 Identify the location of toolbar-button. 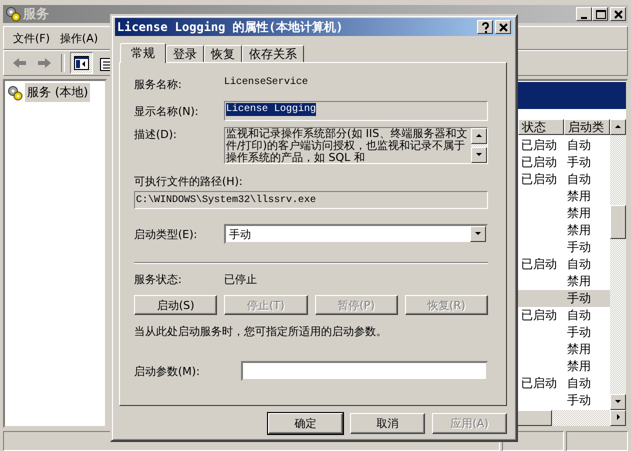
(81, 63).